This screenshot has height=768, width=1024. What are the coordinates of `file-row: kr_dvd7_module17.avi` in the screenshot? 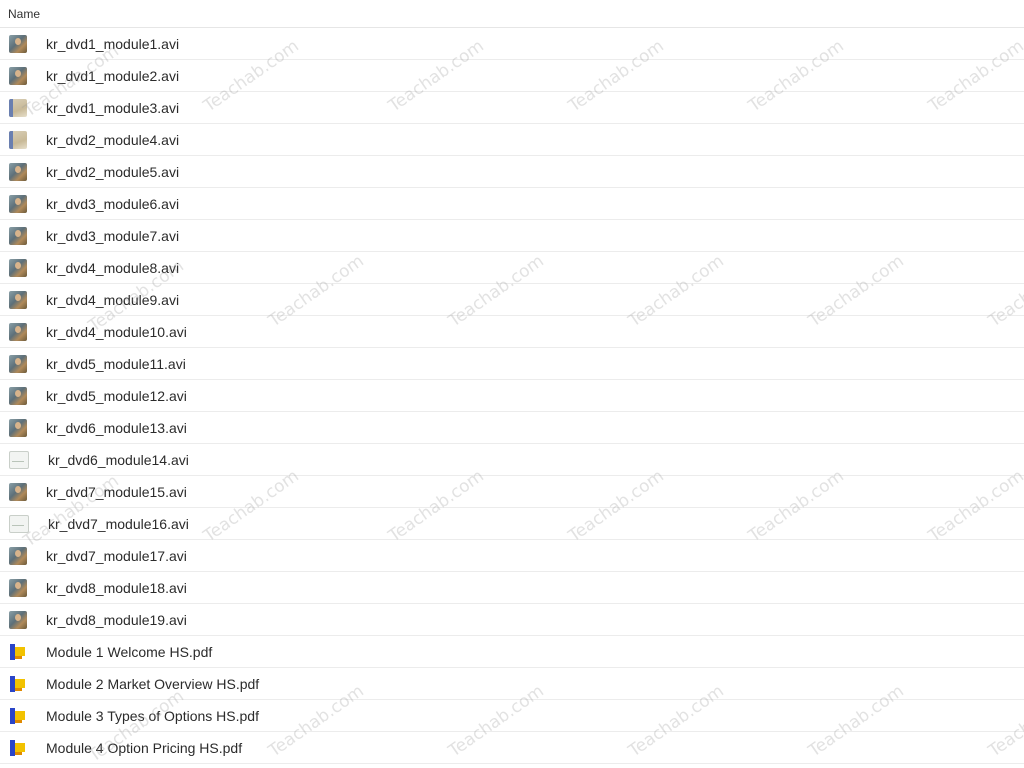 It's located at (512, 556).